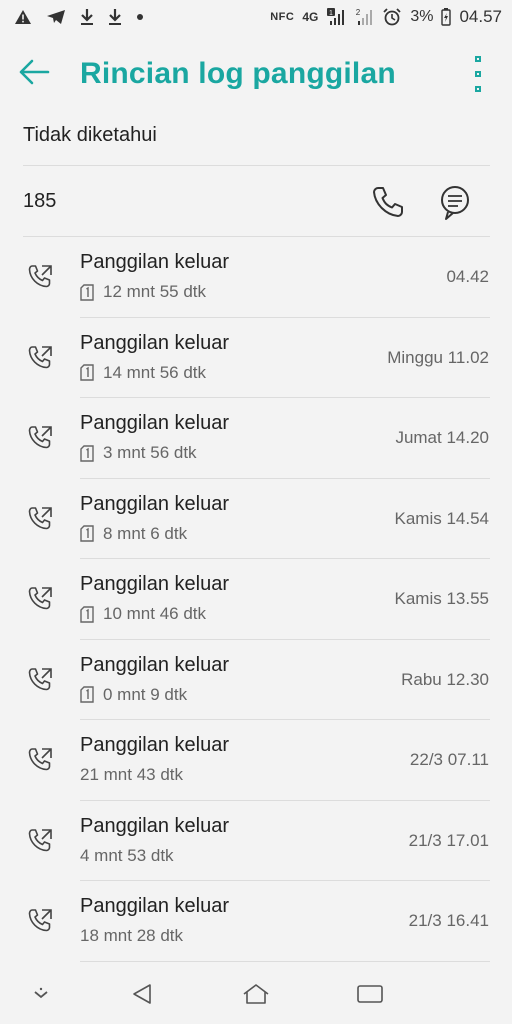 The width and height of the screenshot is (512, 1024). I want to click on call-duration: 21 mnt 43 dtk, so click(132, 774).